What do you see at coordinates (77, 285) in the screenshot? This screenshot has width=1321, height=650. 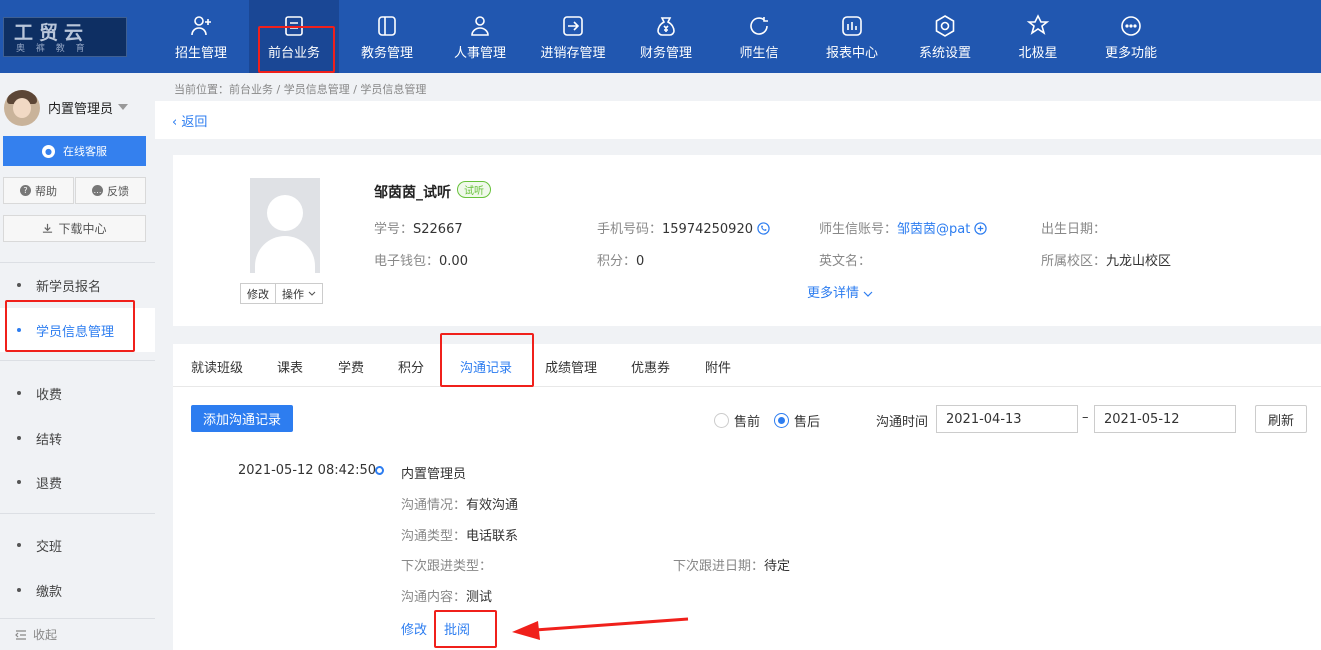 I see `sidebar-item-new-enrollment: 新学员报名` at bounding box center [77, 285].